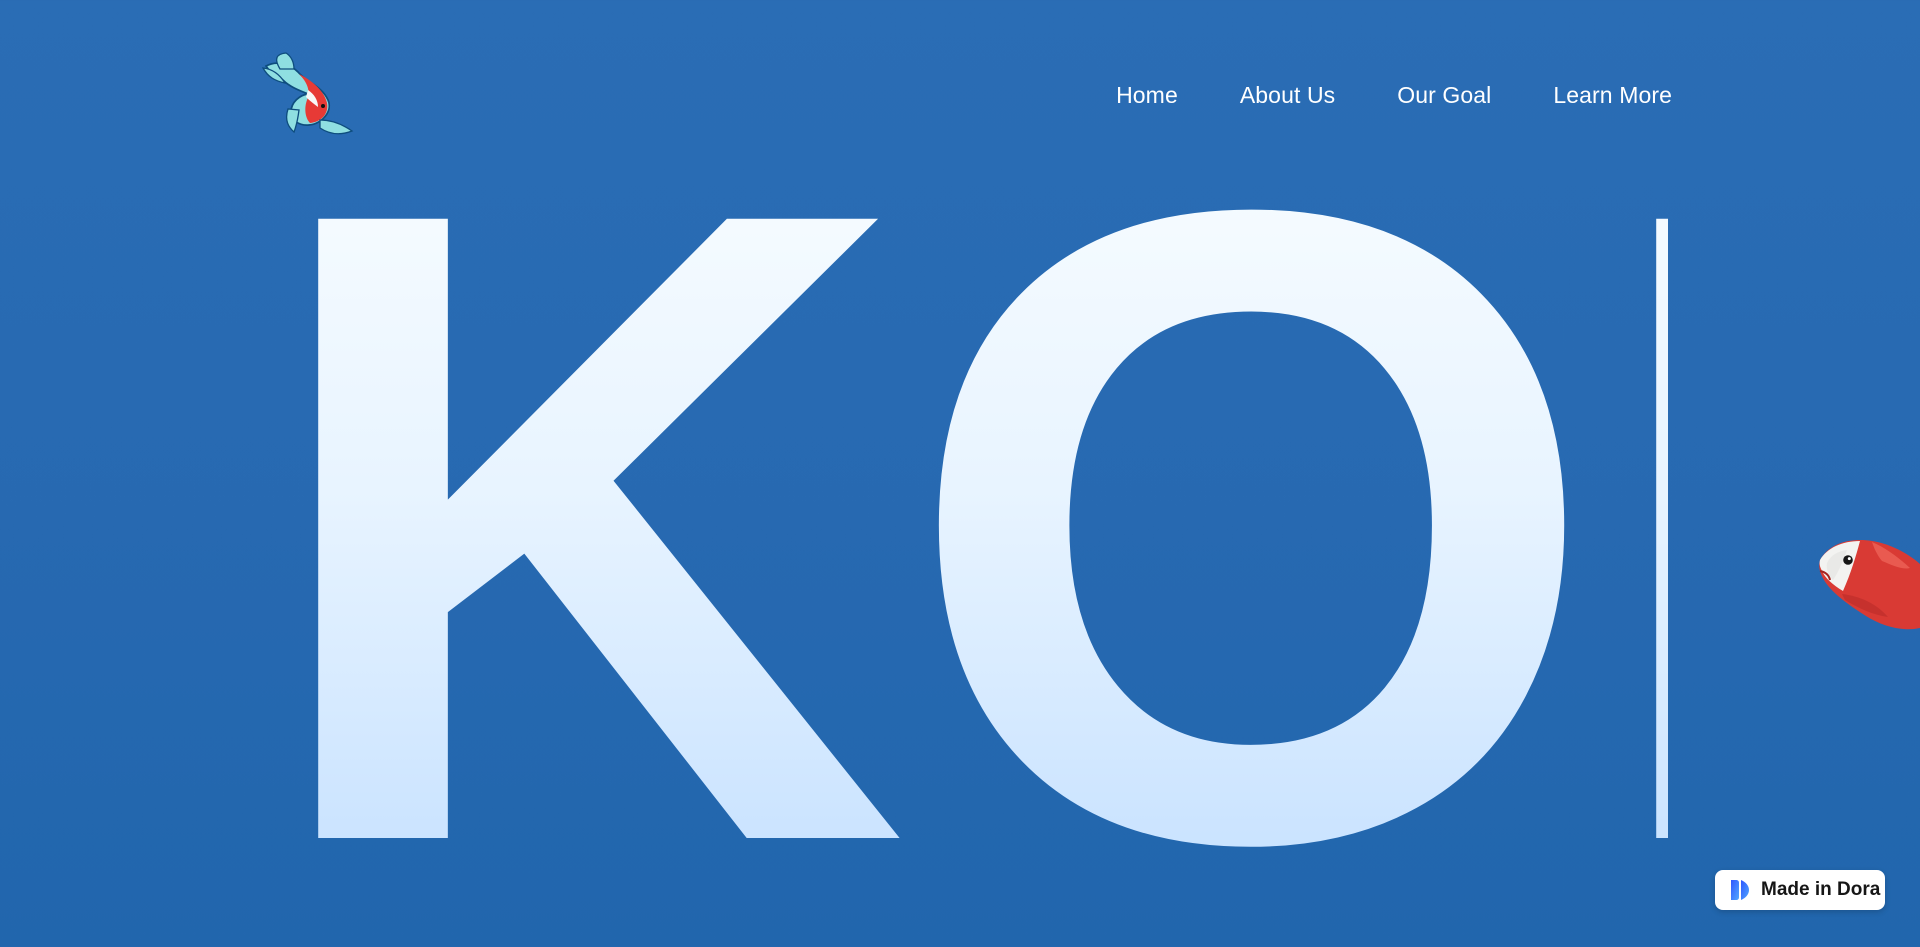 The height and width of the screenshot is (947, 1920). Describe the element at coordinates (1739, 890) in the screenshot. I see `dora-logo-icon` at that location.